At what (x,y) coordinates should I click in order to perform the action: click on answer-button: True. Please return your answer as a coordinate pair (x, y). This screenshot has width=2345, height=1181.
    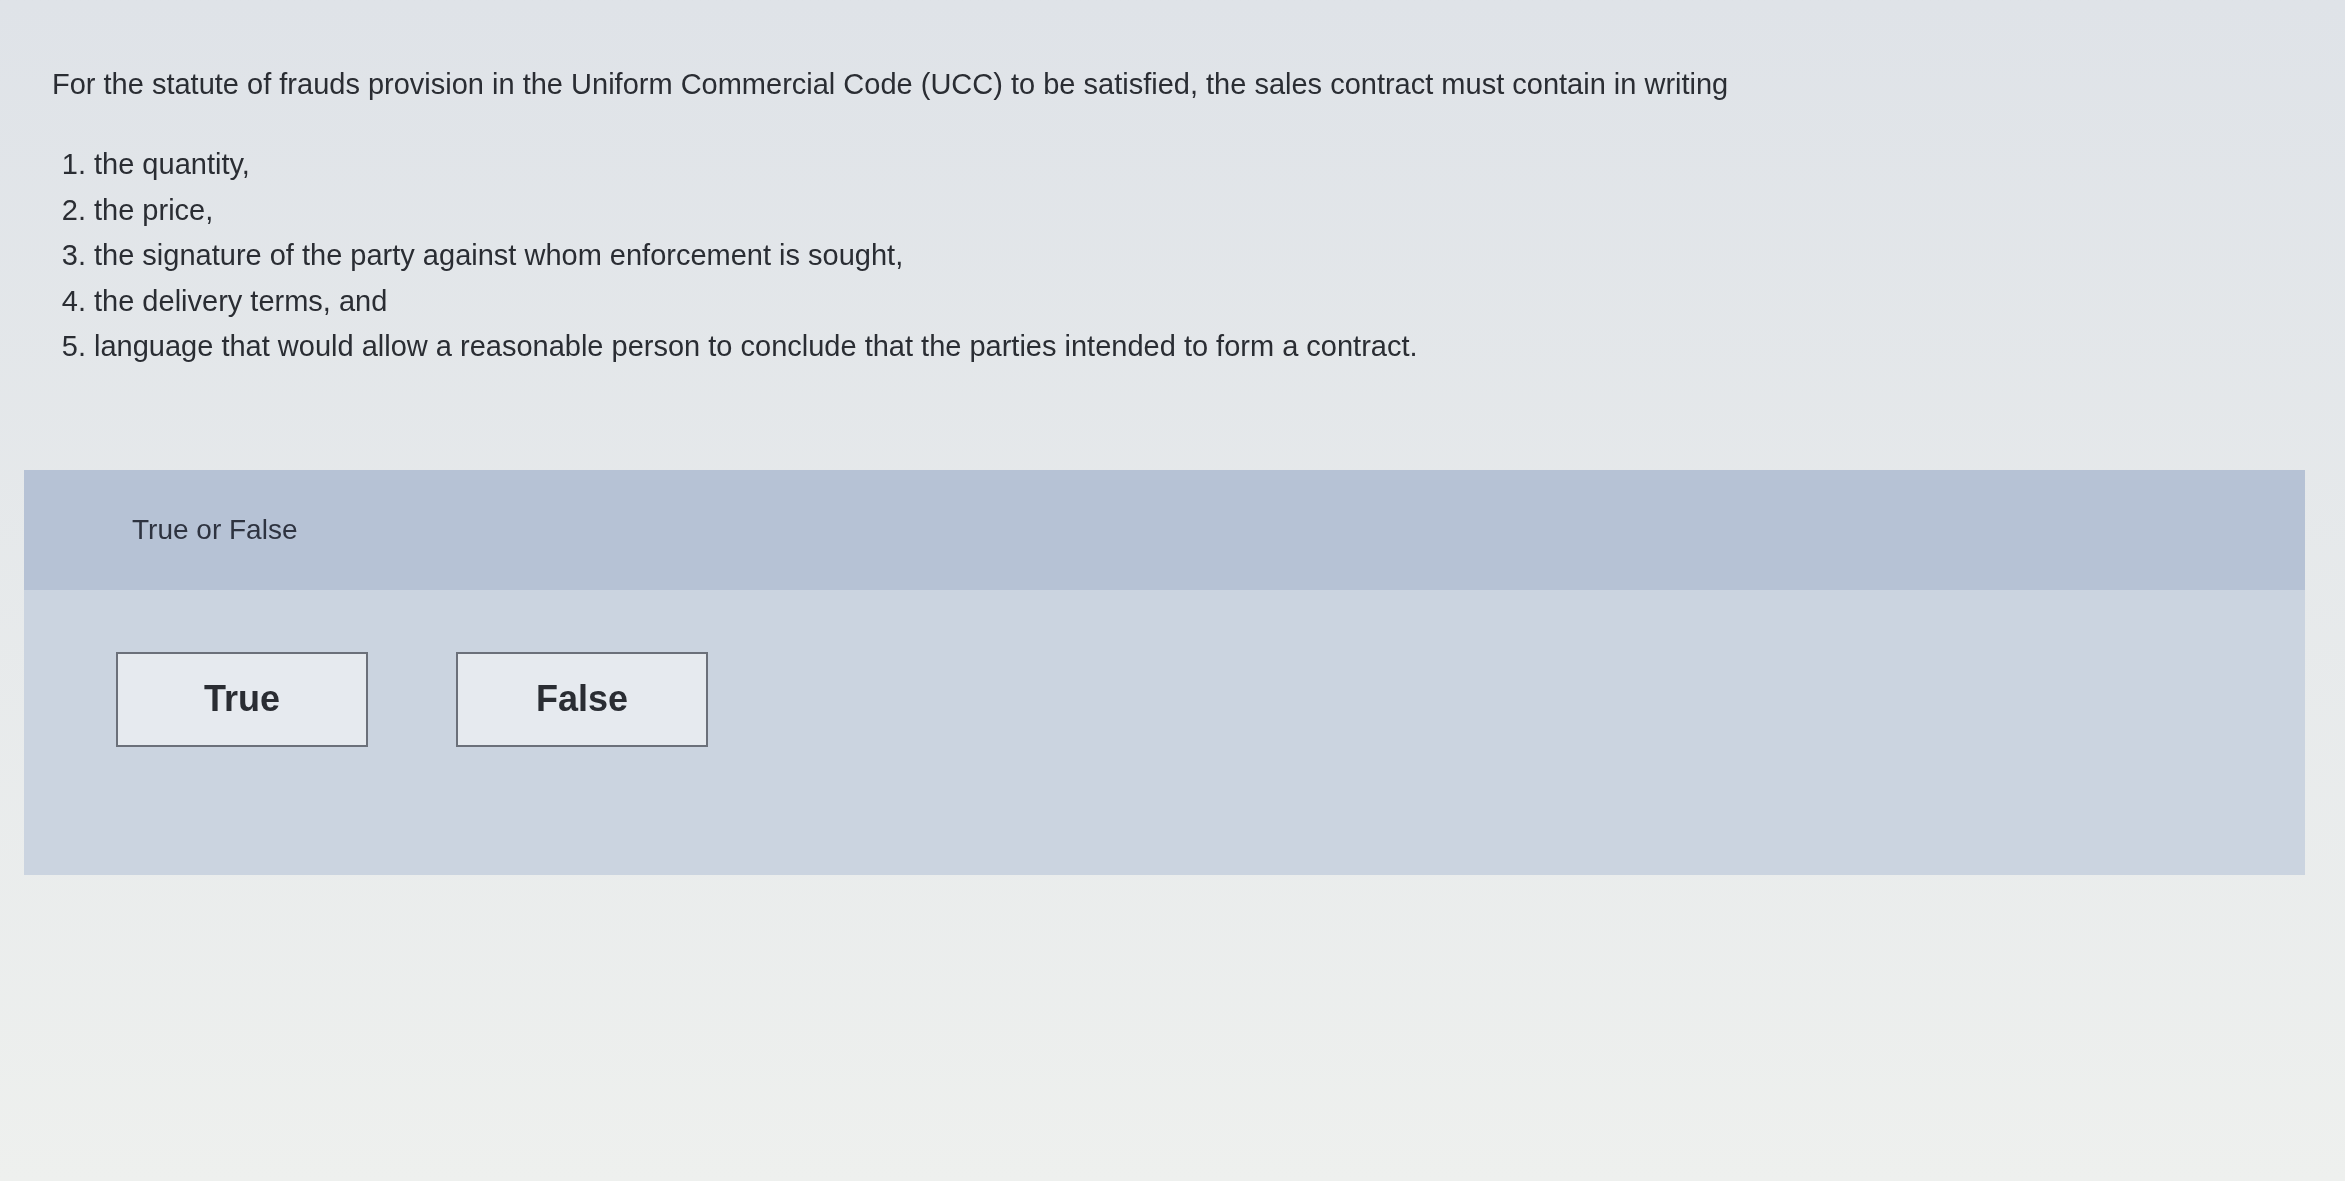
    Looking at the image, I should click on (242, 699).